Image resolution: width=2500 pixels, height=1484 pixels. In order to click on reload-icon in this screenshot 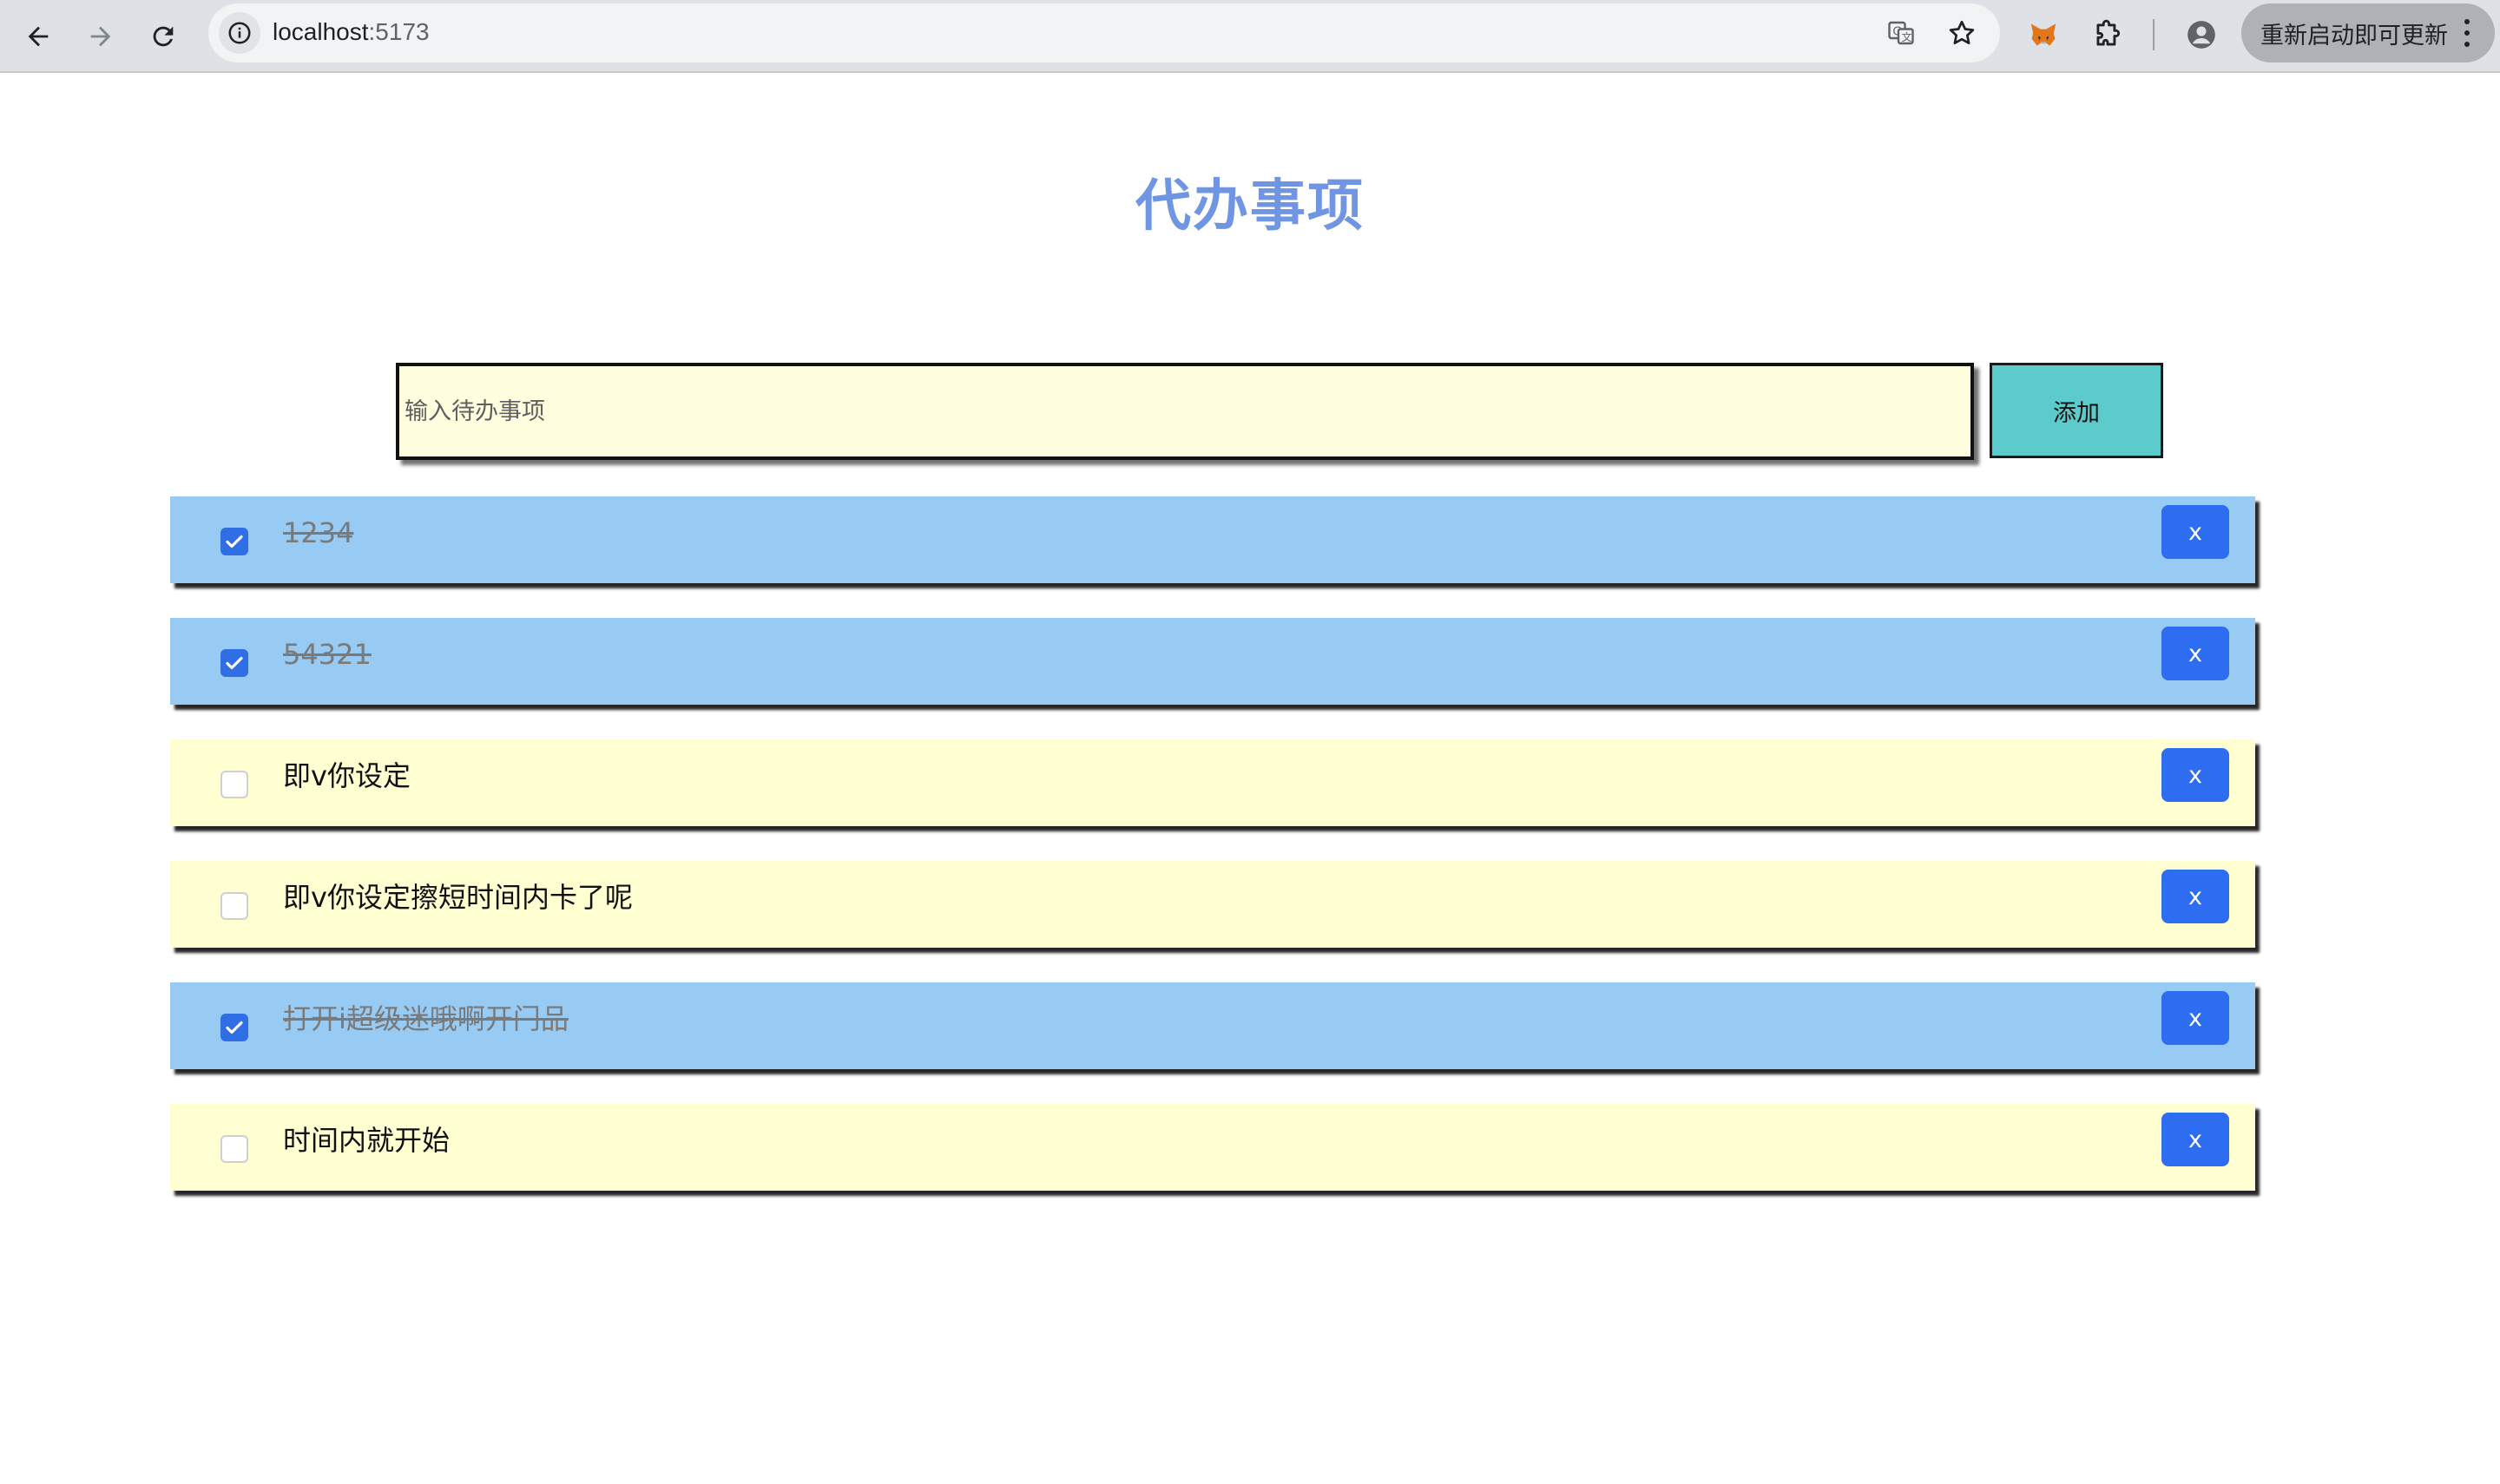, I will do `click(163, 37)`.